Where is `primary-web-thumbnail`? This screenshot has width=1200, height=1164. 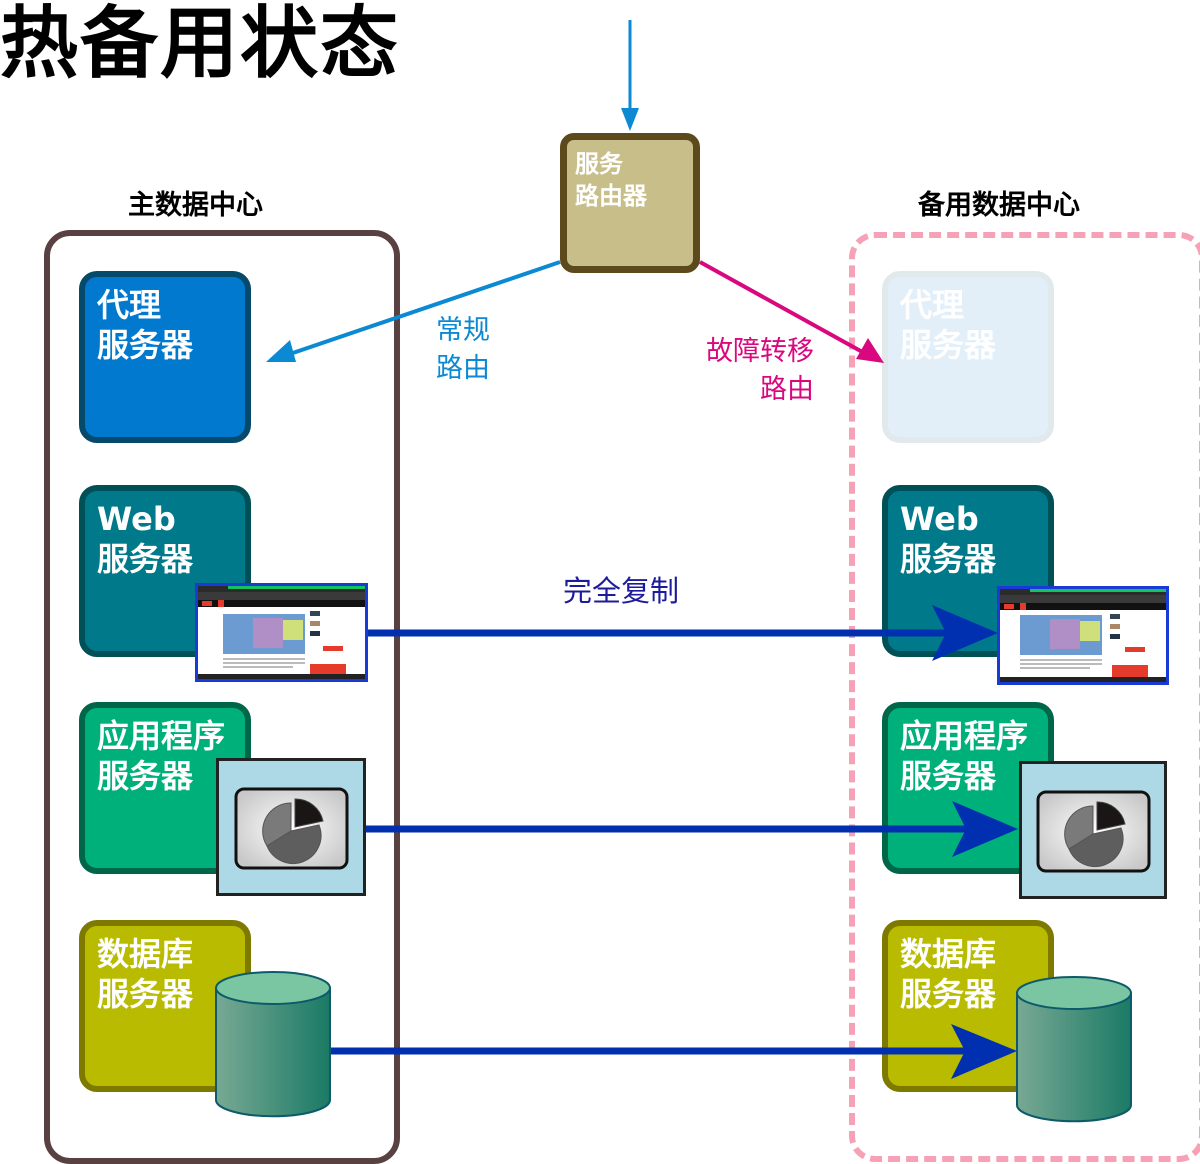
primary-web-thumbnail is located at coordinates (281, 632).